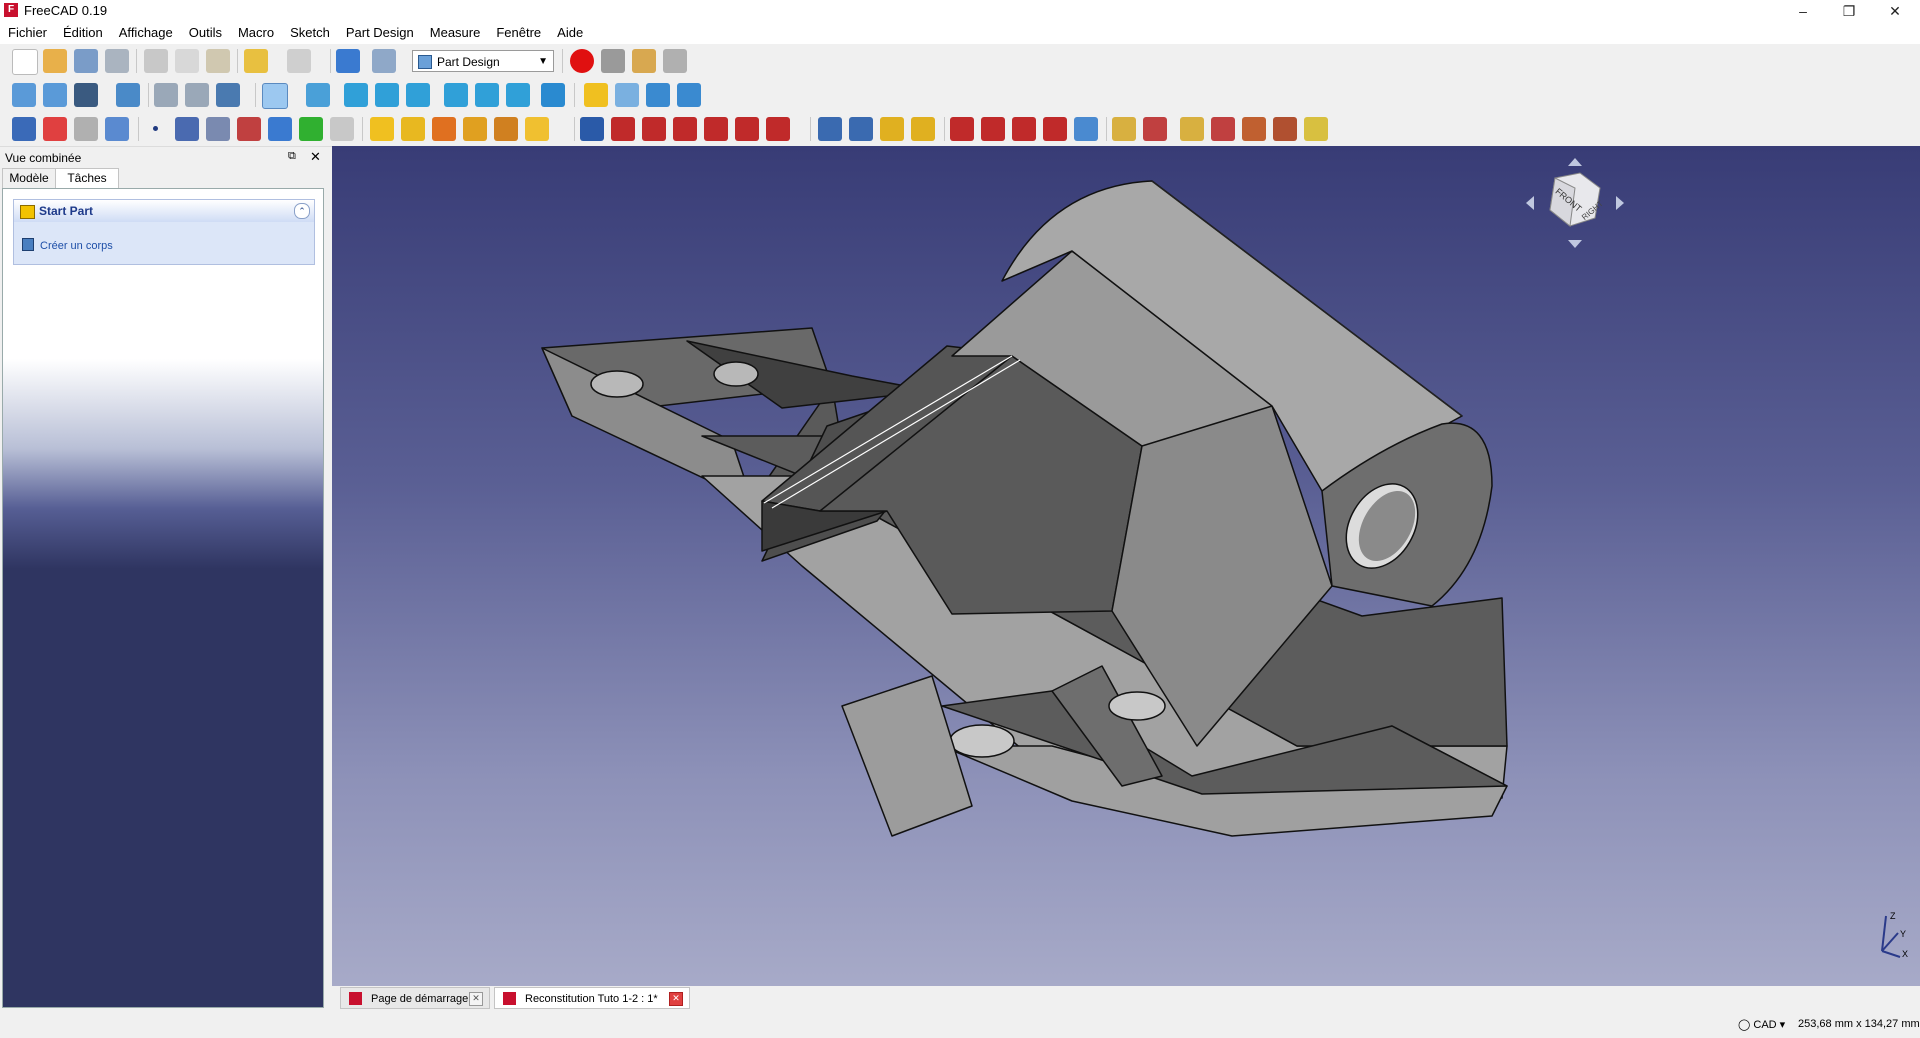  What do you see at coordinates (962, 129) in the screenshot?
I see `fillet-icon` at bounding box center [962, 129].